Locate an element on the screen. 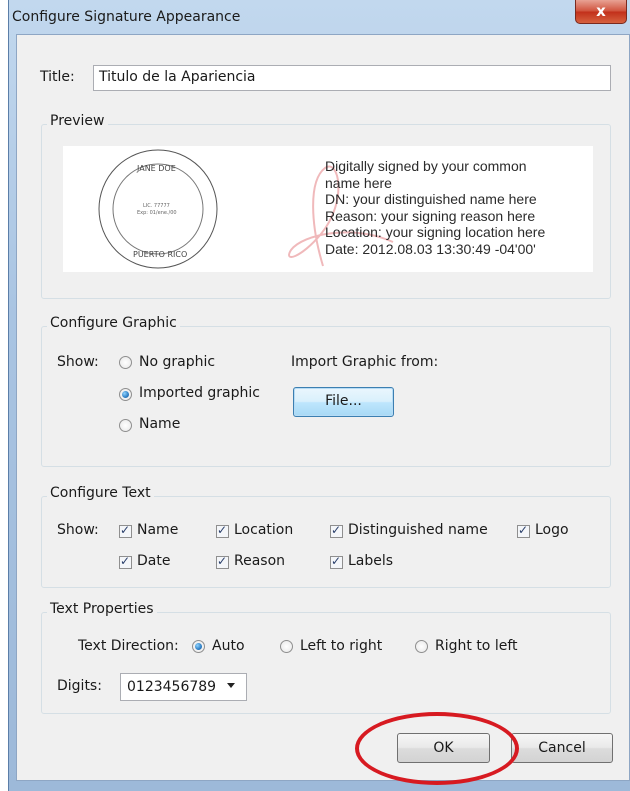 This screenshot has width=630, height=791. radio-imported-graphic-label: Imported graphic is located at coordinates (199, 393).